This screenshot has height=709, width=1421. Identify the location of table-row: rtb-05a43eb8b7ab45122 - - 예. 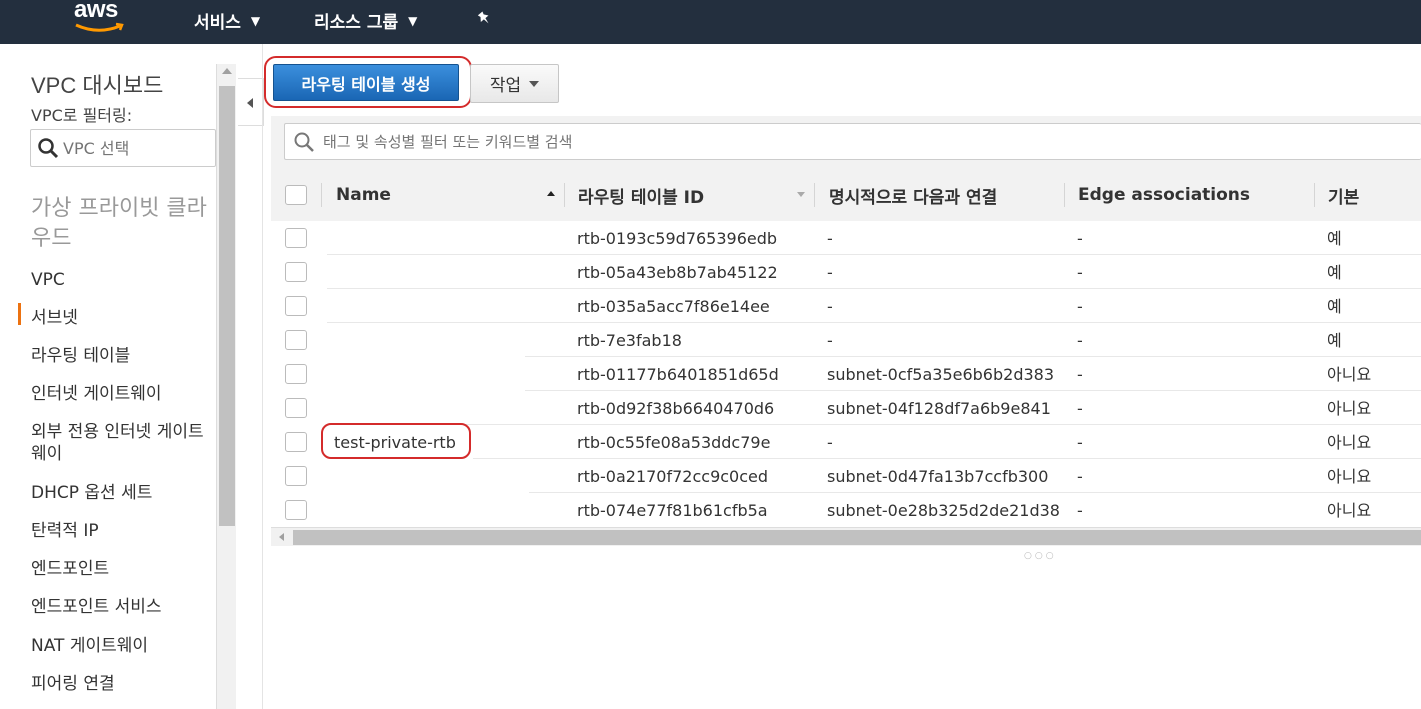
(846, 272).